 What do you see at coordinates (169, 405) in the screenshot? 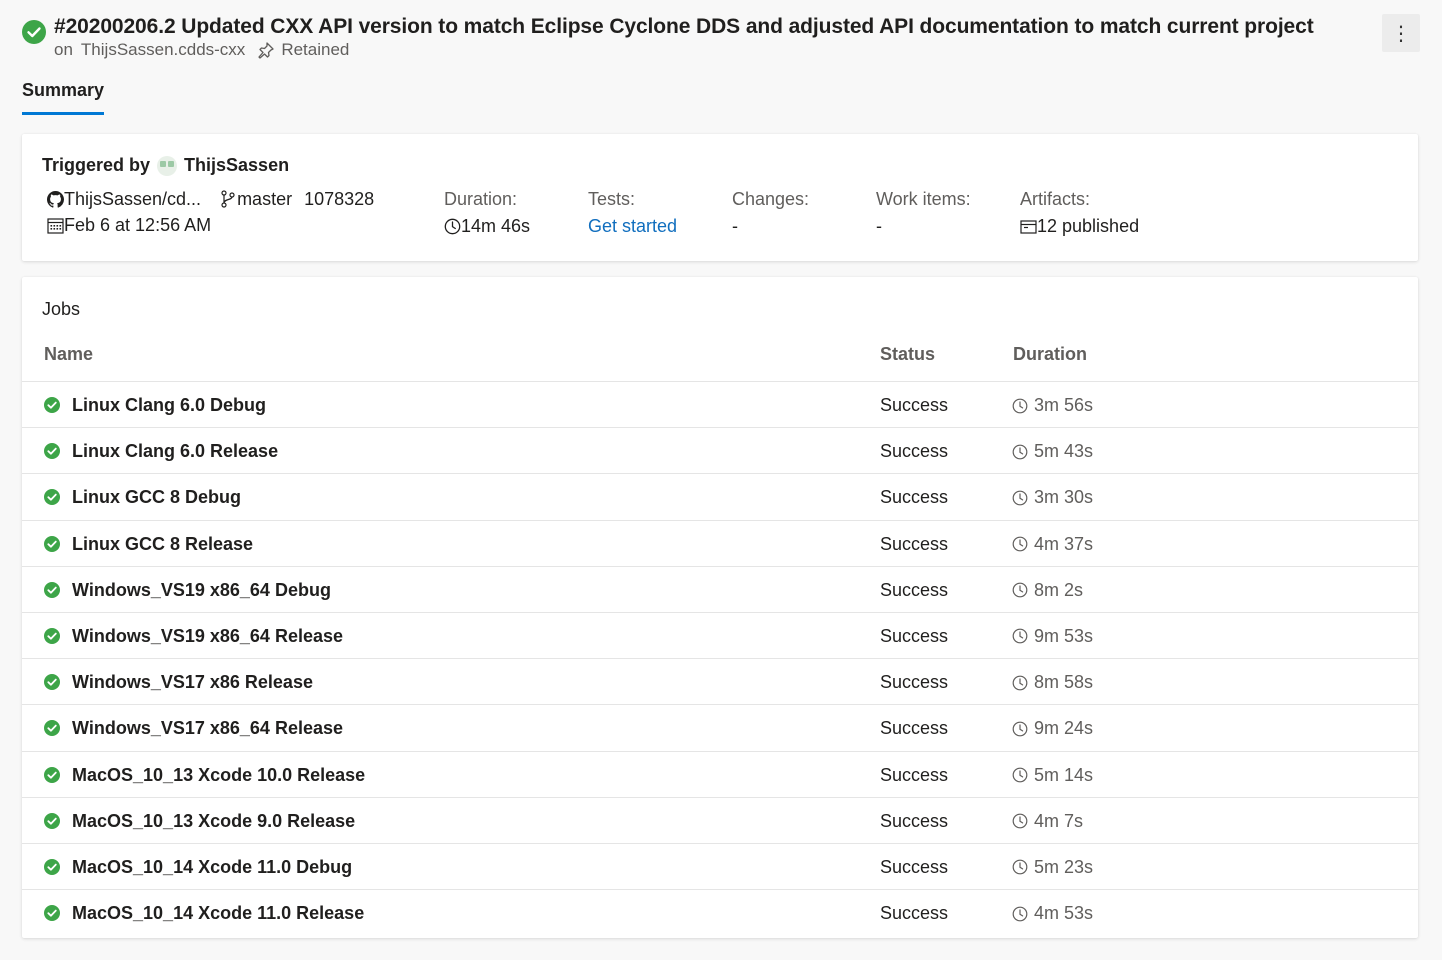
I see `job-name: Linux Clang 6.0 Debug` at bounding box center [169, 405].